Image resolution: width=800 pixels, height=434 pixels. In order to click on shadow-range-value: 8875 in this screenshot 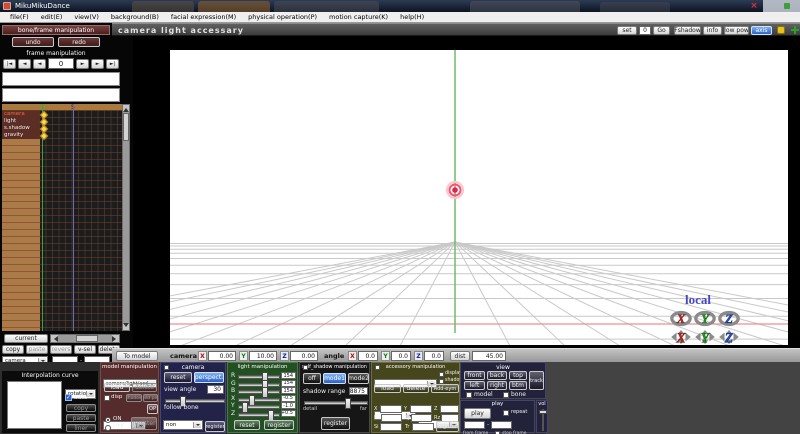, I will do `click(358, 391)`.